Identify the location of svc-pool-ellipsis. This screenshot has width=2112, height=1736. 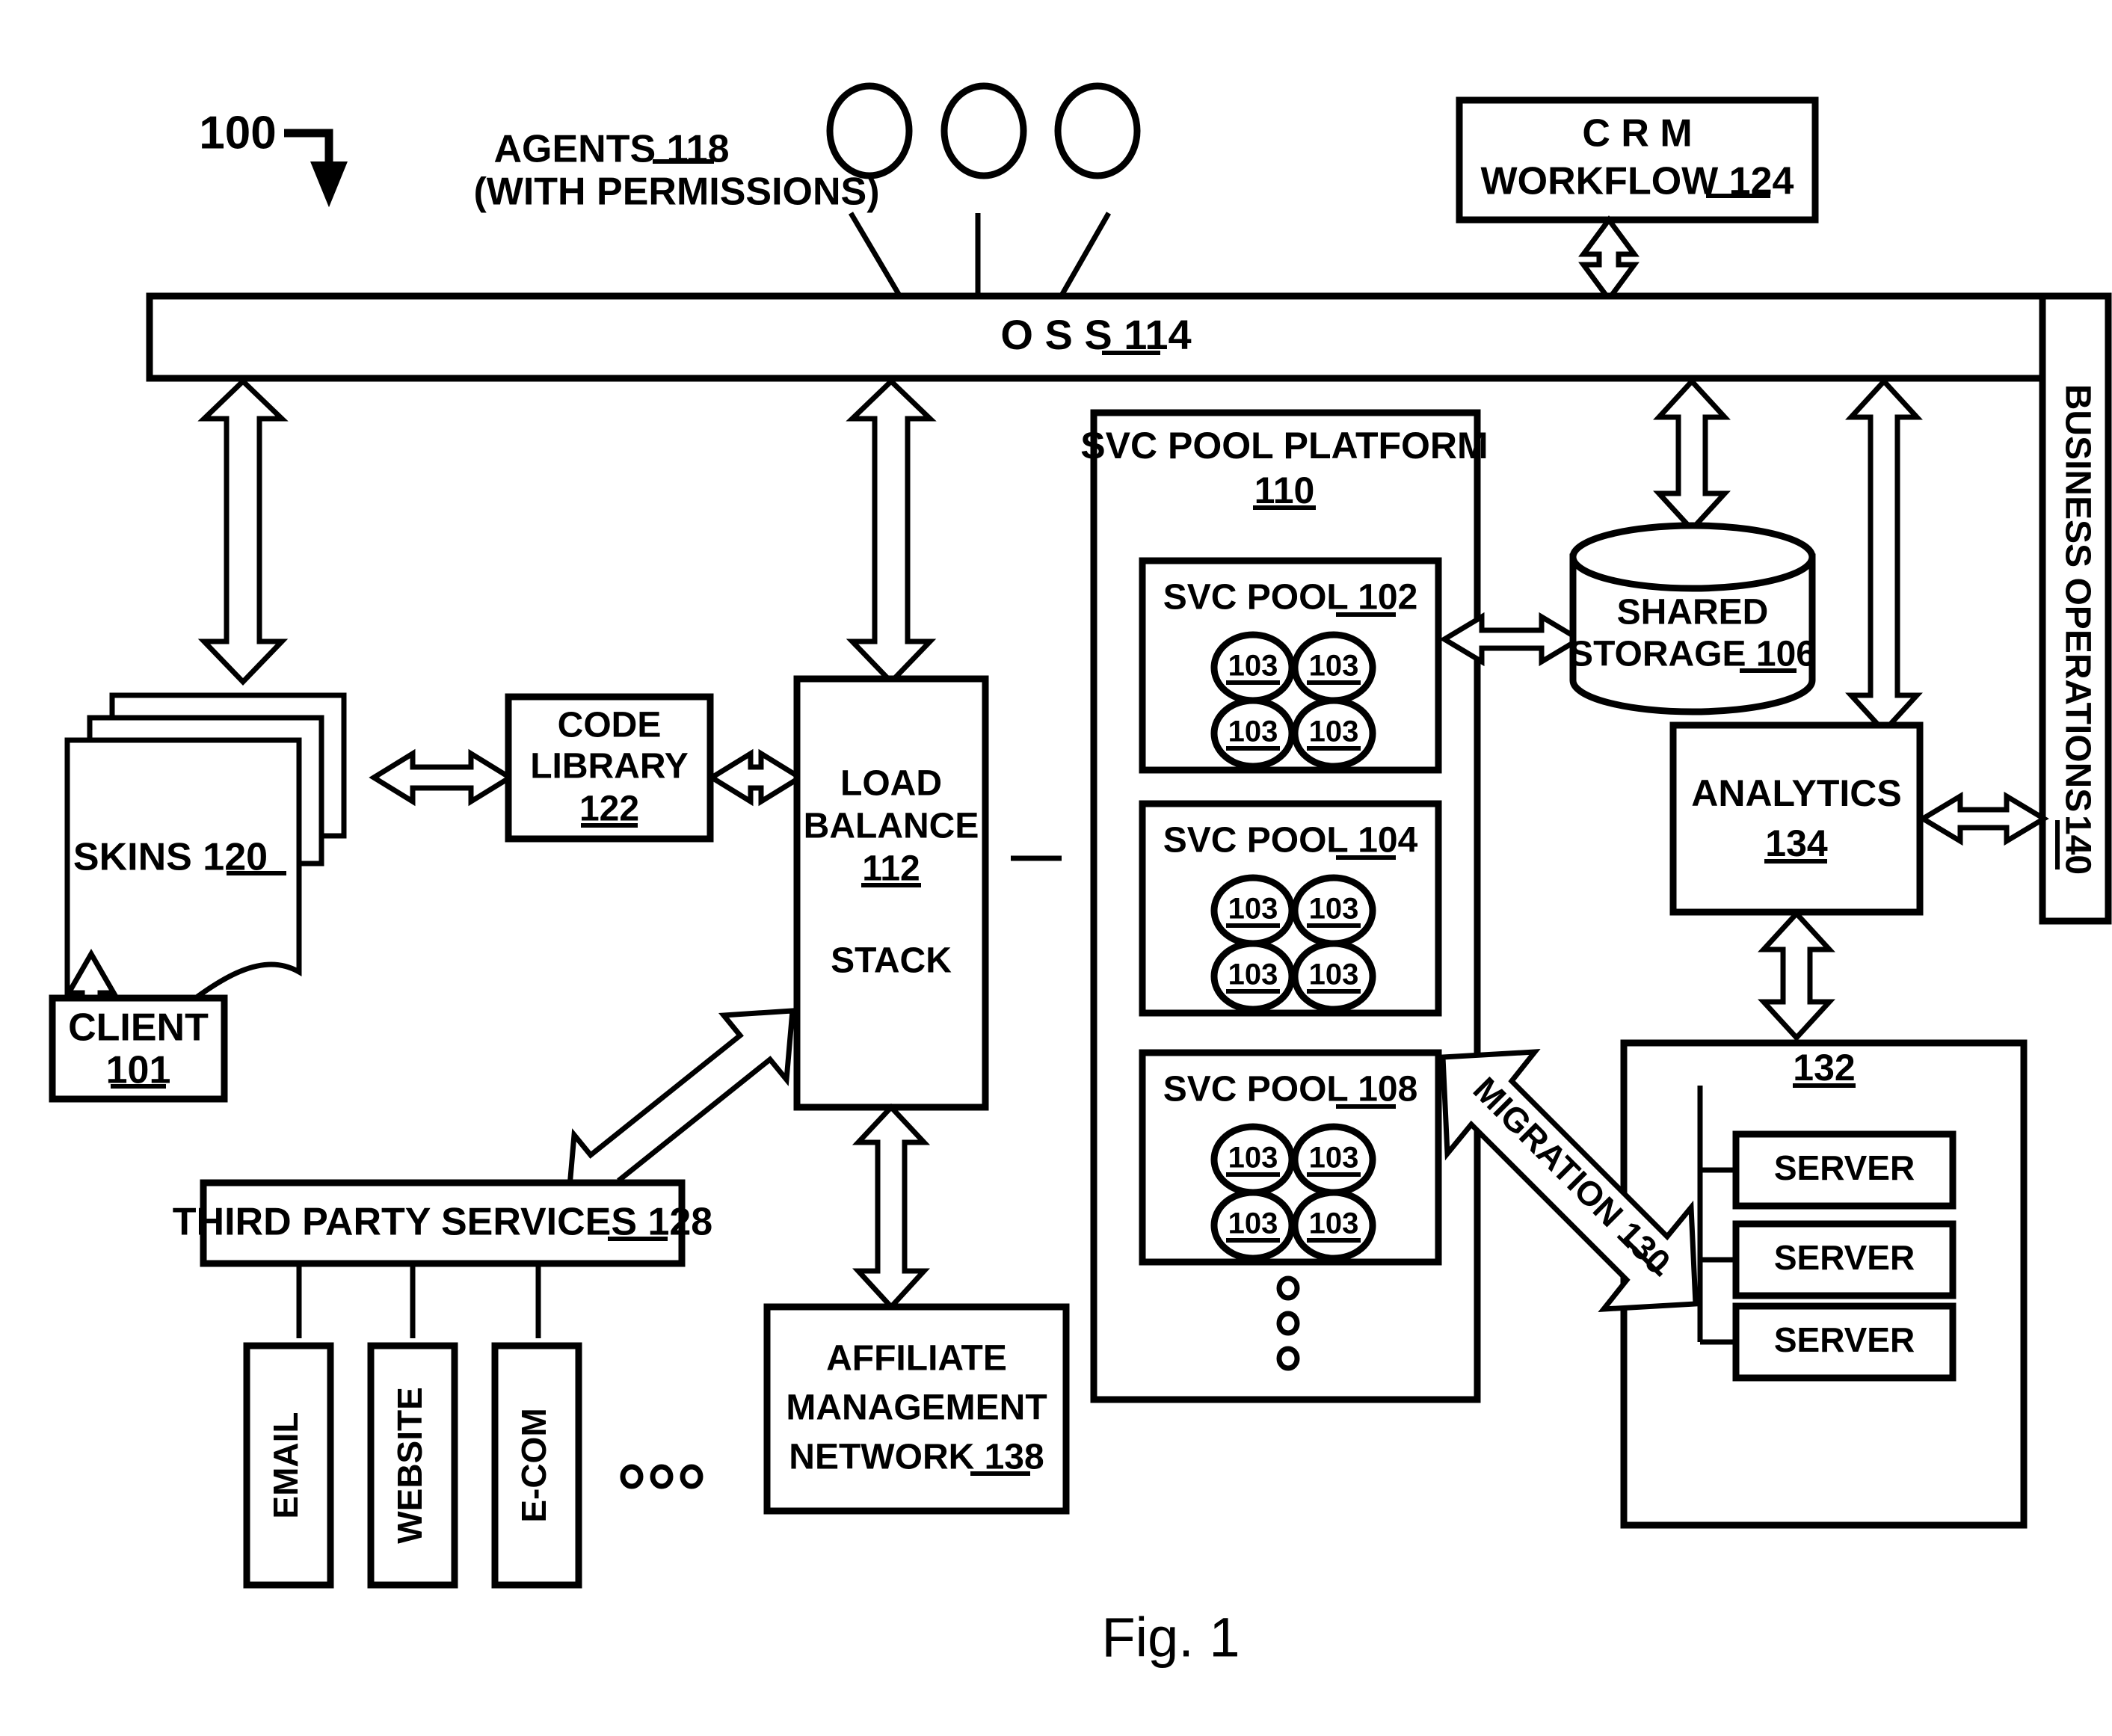
(1288, 1323).